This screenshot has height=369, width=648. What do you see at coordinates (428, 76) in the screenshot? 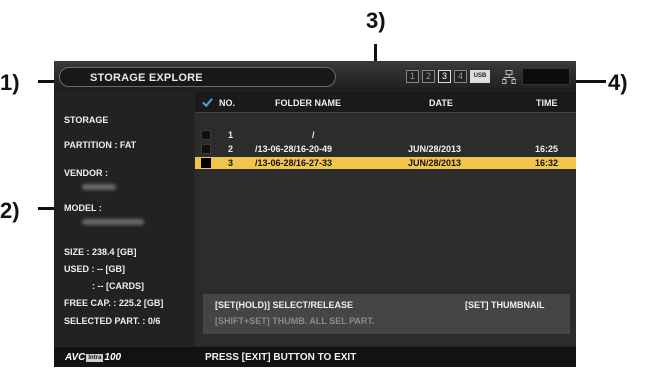
I see `slot-2-icon: 2` at bounding box center [428, 76].